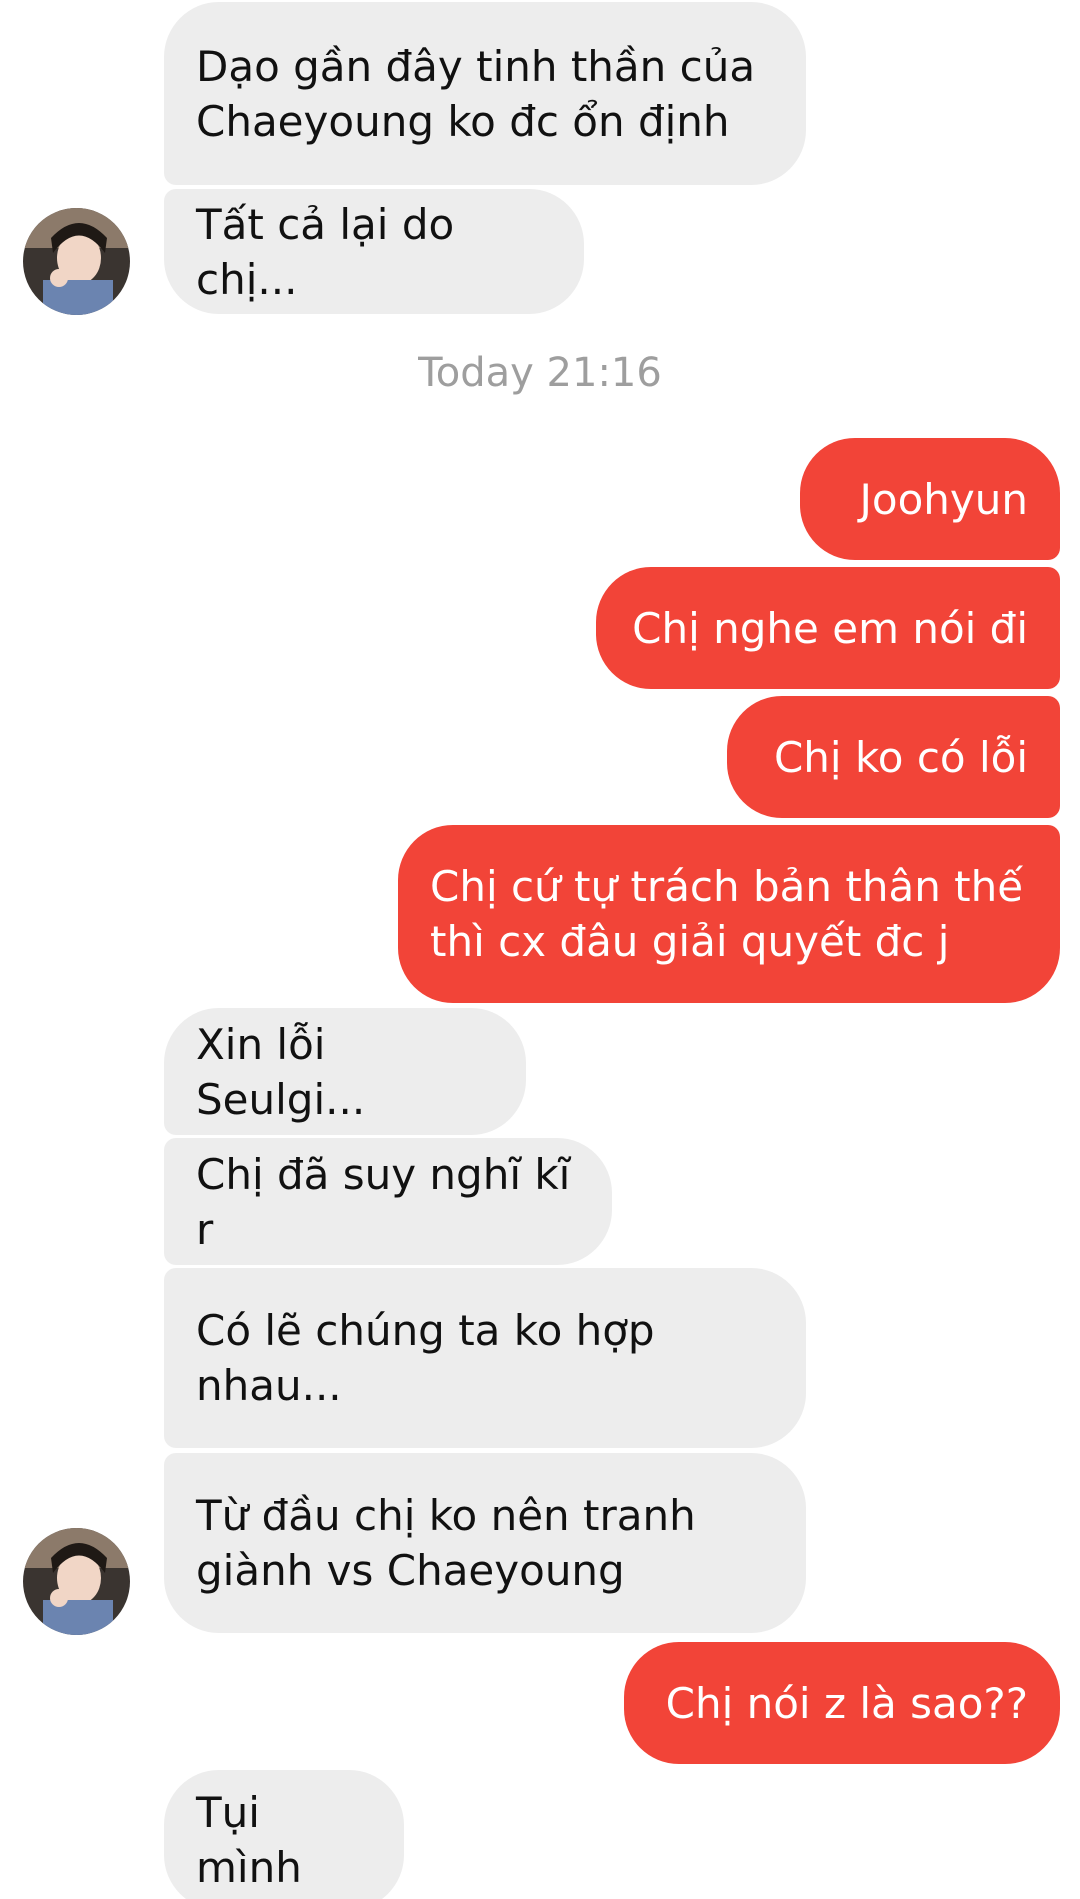 Image resolution: width=1080 pixels, height=1899 pixels. What do you see at coordinates (842, 1703) in the screenshot?
I see `message-bubble-outgoing: Chị nói z là sao??` at bounding box center [842, 1703].